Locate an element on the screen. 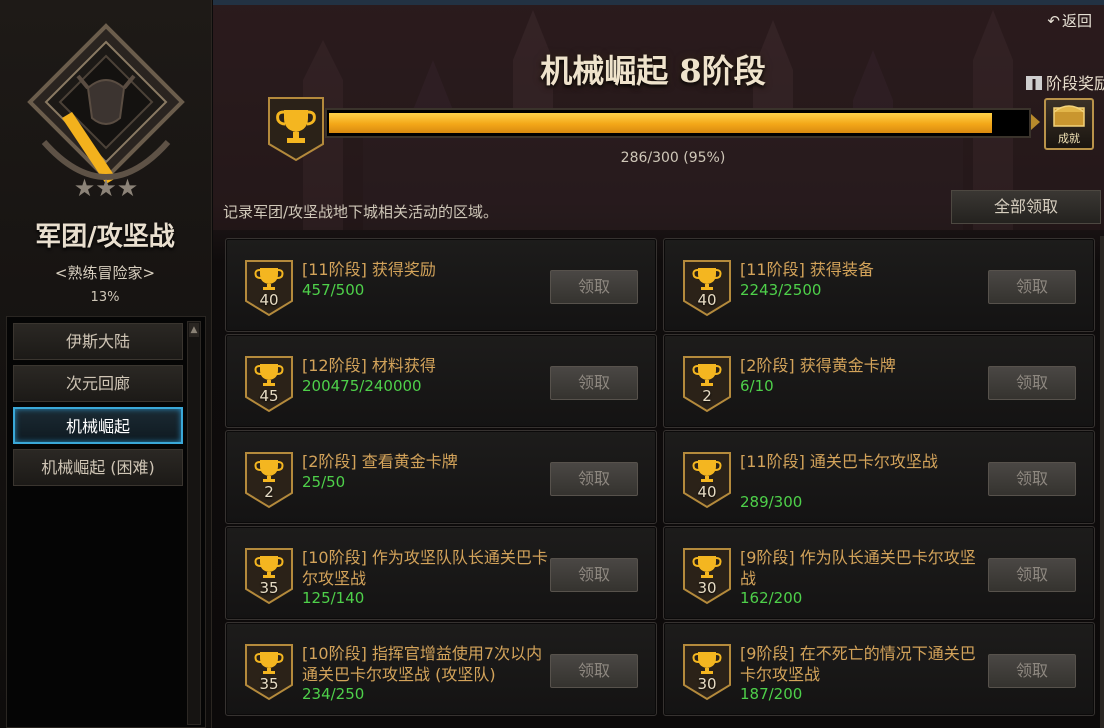  task-progress: 234/250 is located at coordinates (333, 694).